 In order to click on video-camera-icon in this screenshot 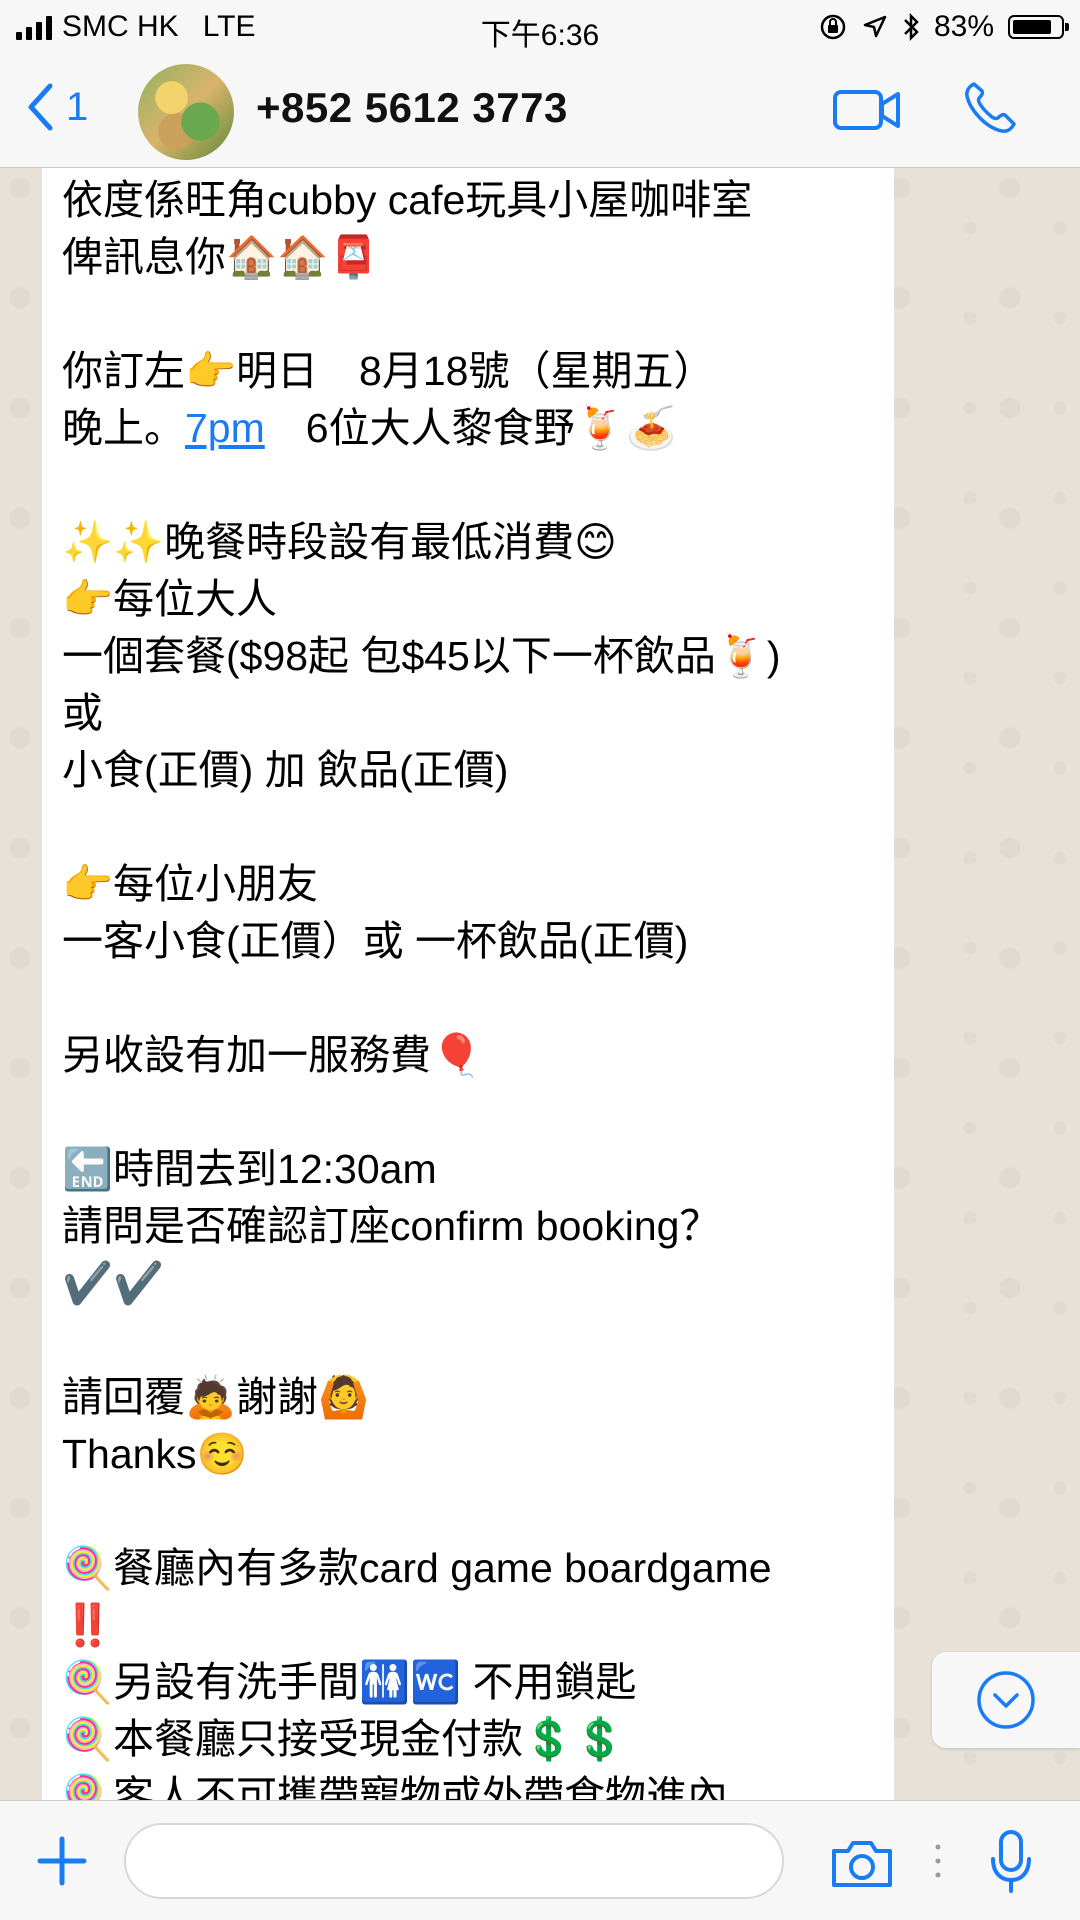, I will do `click(866, 110)`.